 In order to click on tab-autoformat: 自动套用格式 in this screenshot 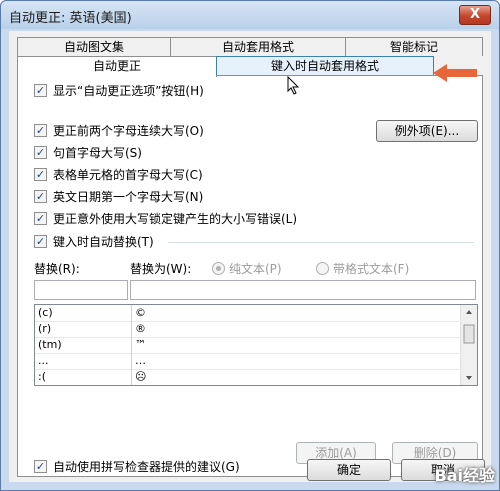, I will do `click(258, 46)`.